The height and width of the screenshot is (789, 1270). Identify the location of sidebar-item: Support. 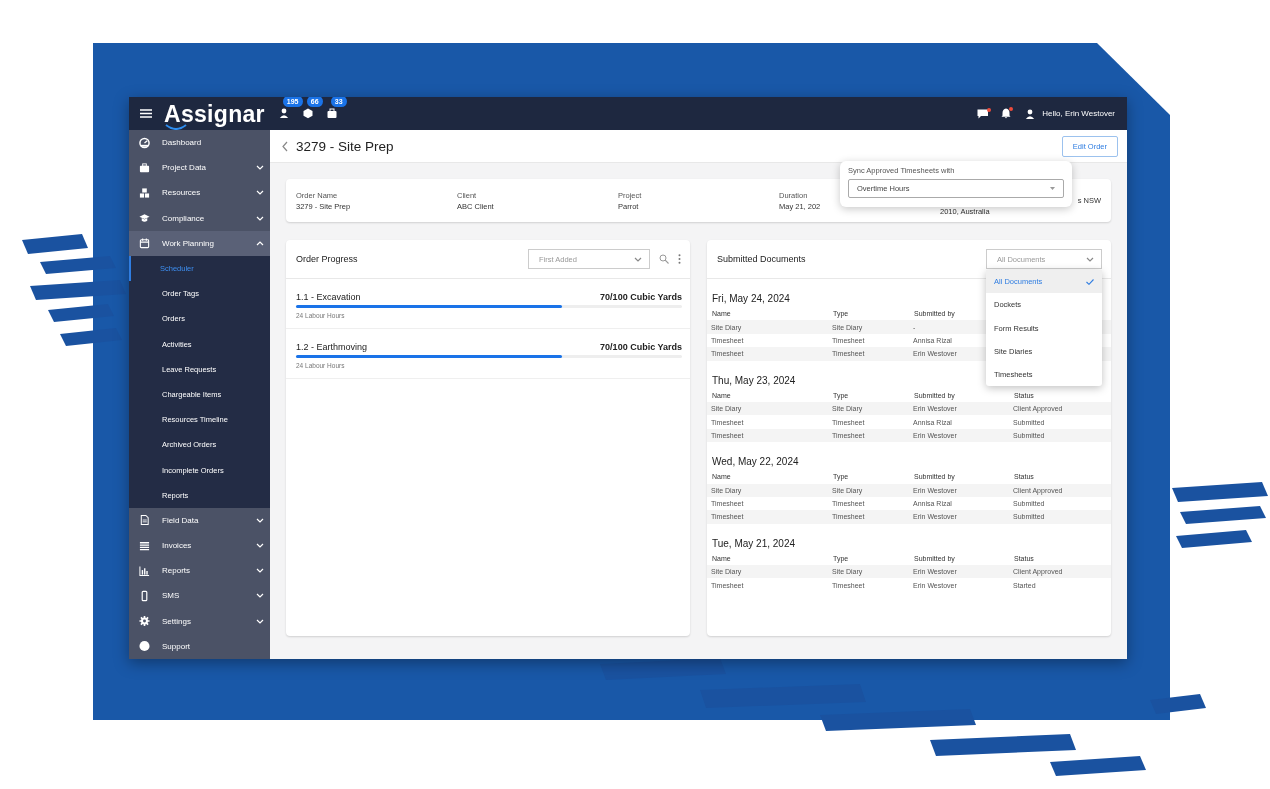
(199, 646).